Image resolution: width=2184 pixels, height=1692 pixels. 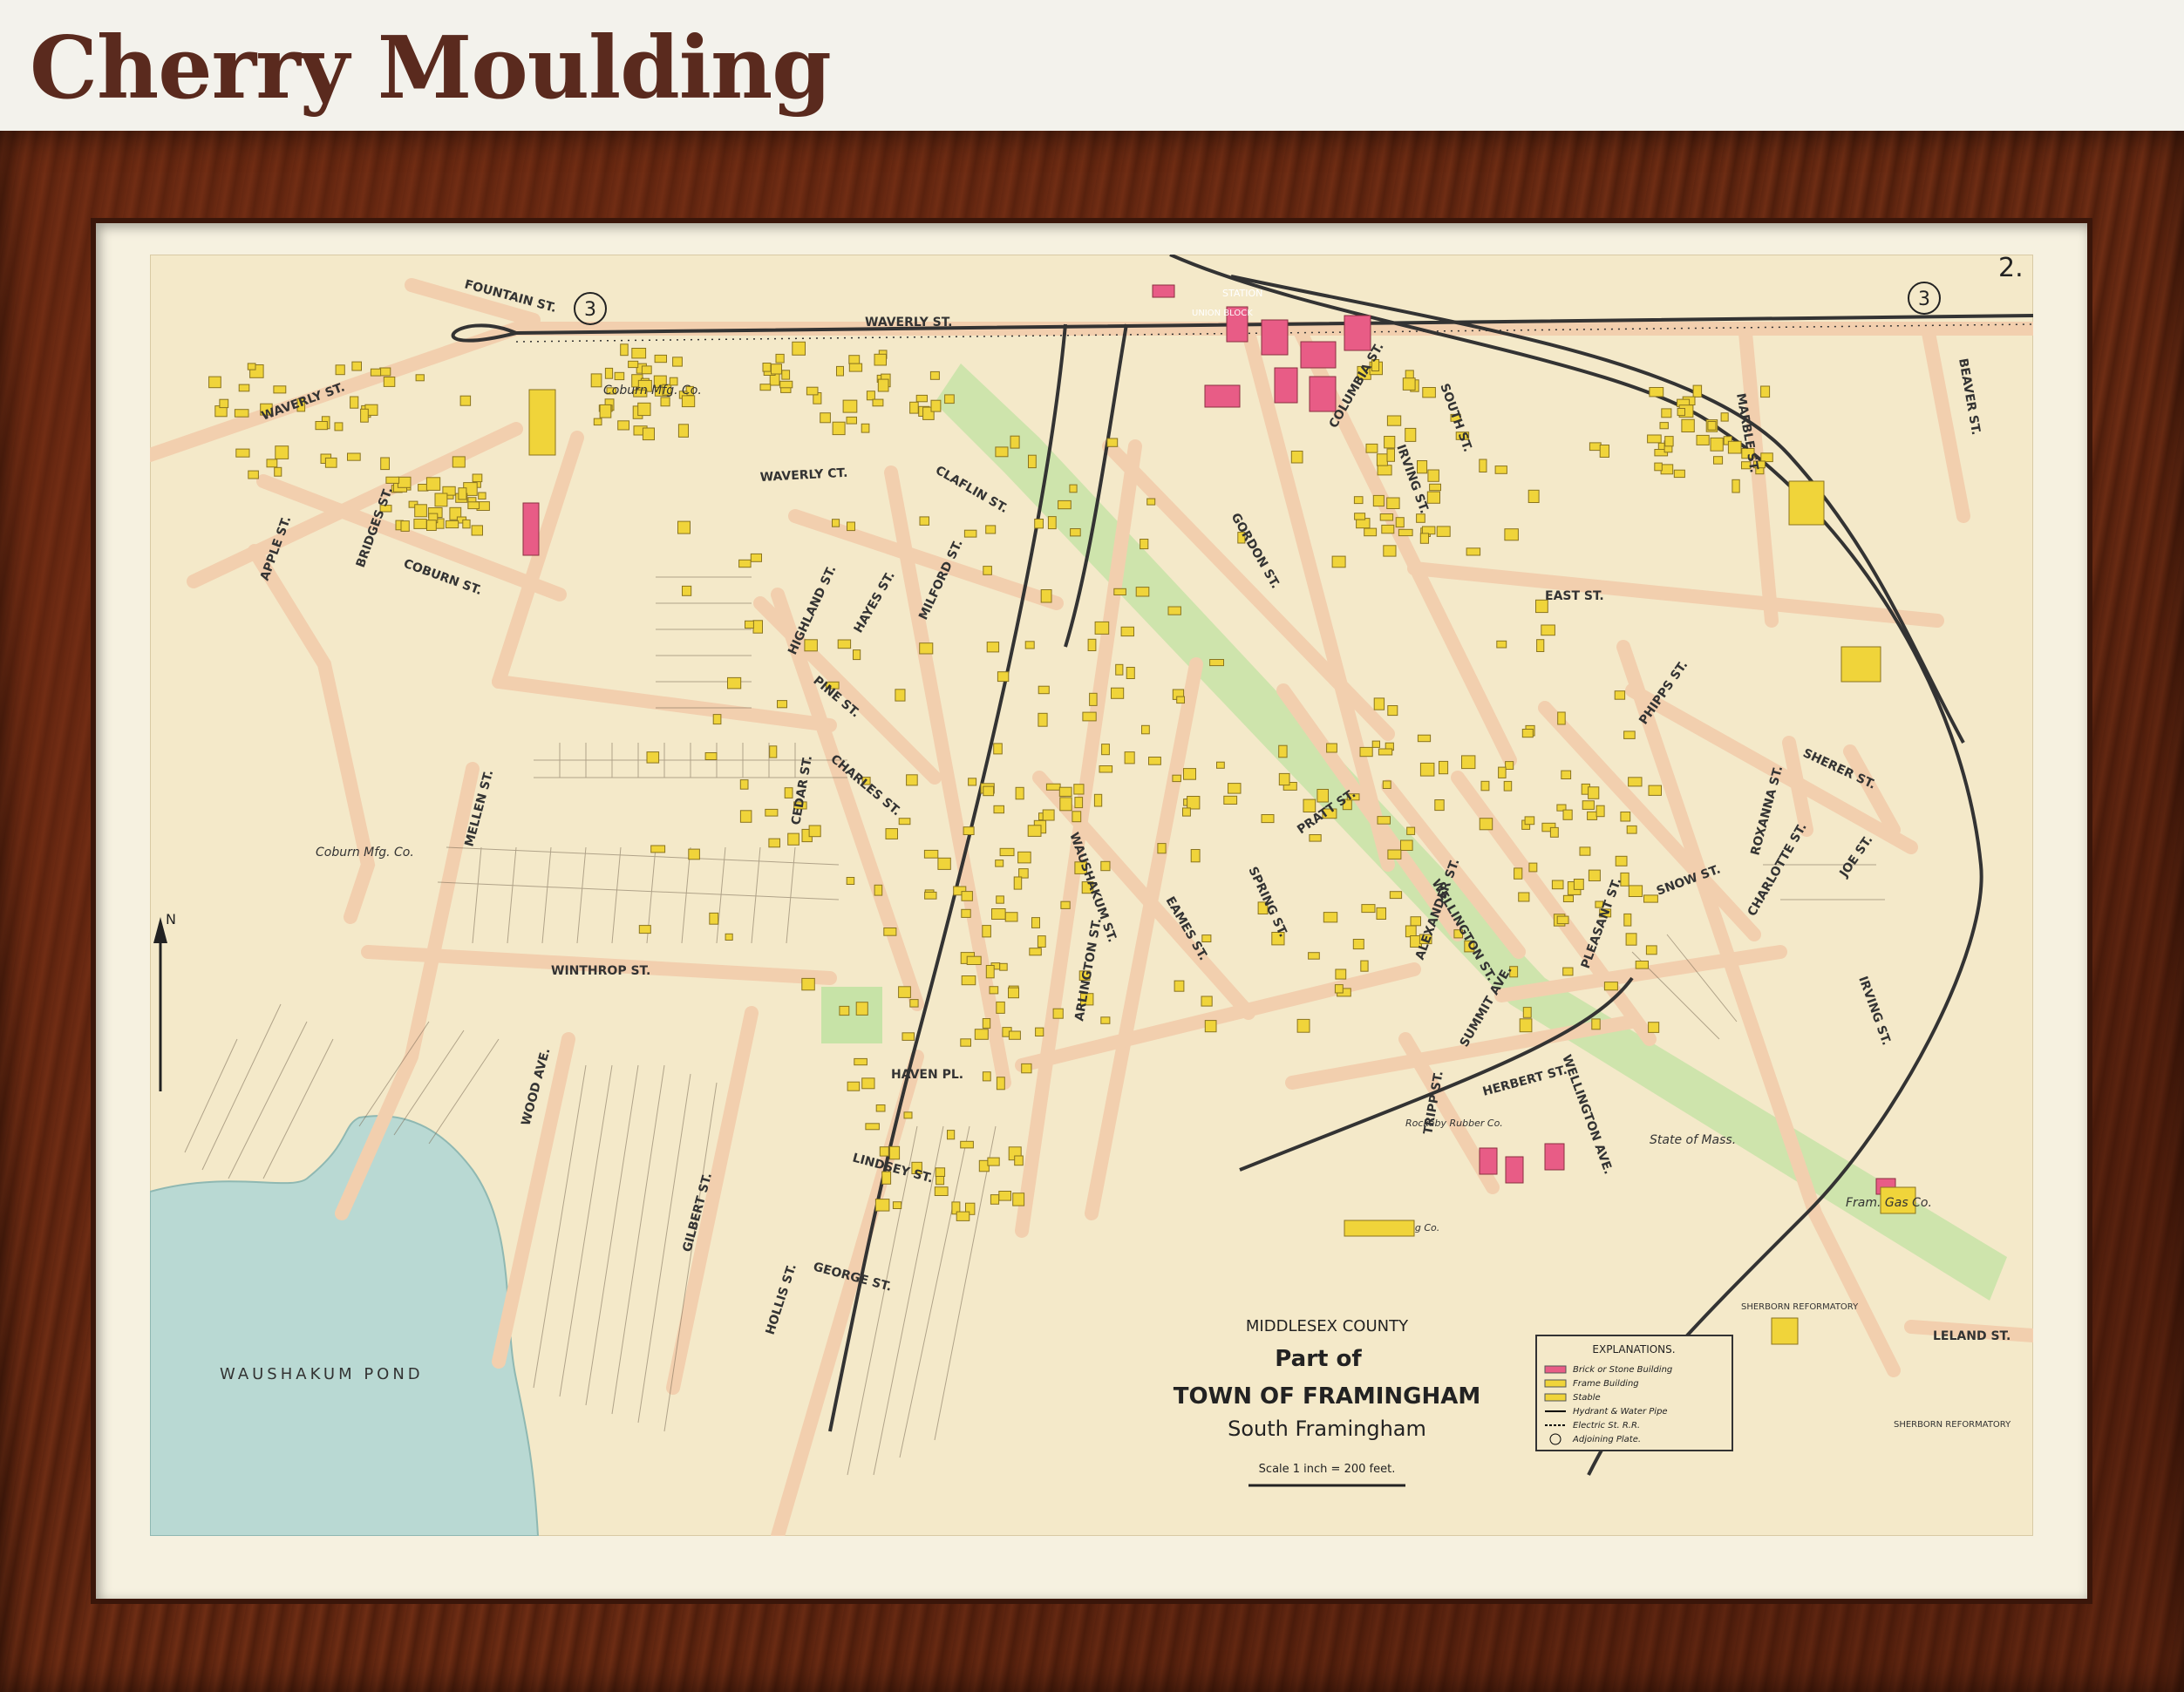 I want to click on legend-item-label: Stable, so click(x=1587, y=1398).